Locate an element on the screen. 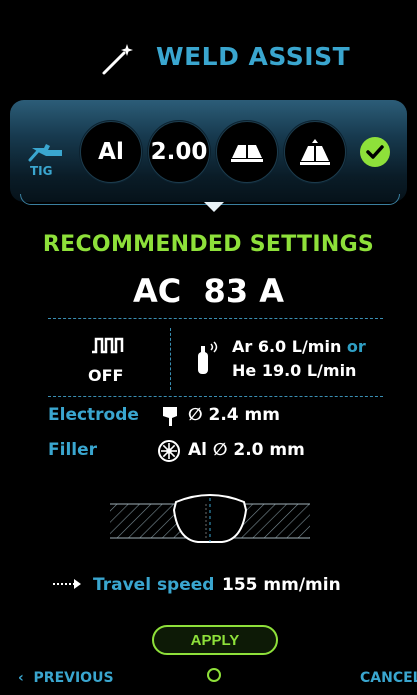 The height and width of the screenshot is (695, 417). gas-helium-value: He 19.0 L/min is located at coordinates (294, 370).